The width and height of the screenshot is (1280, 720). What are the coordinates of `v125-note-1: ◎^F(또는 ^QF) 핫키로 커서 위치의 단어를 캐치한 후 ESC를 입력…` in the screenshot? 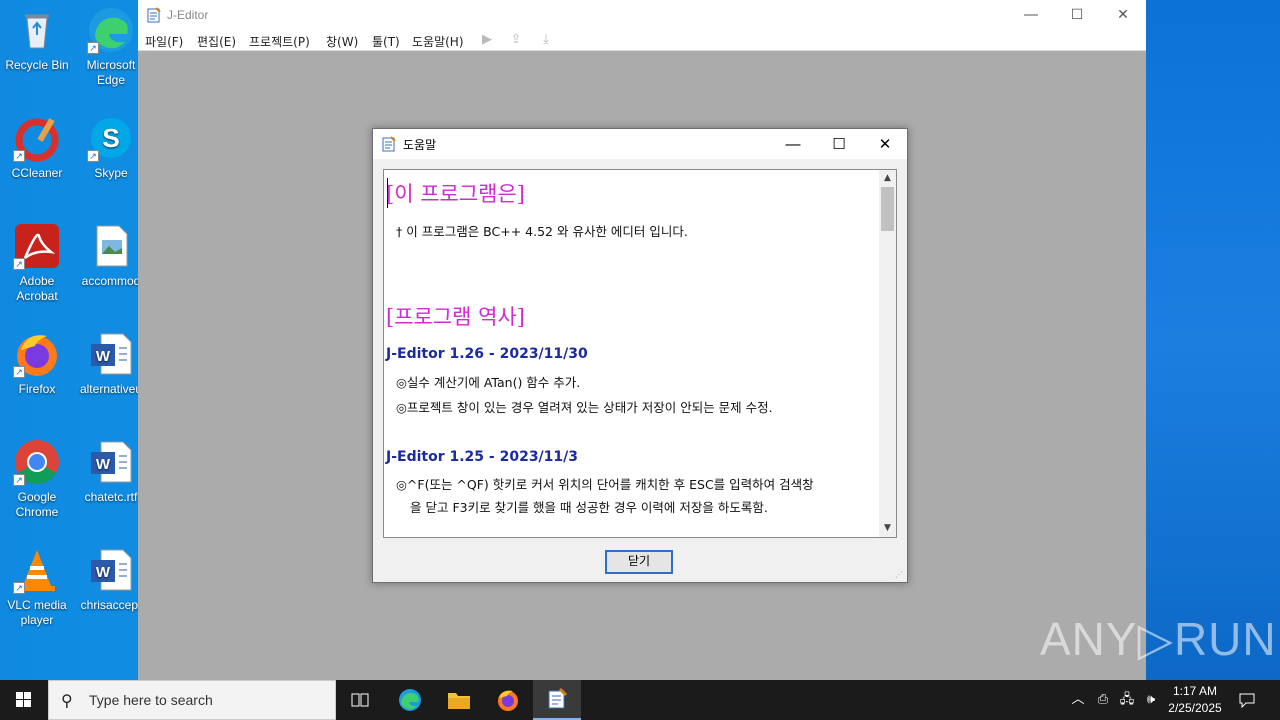 It's located at (605, 484).